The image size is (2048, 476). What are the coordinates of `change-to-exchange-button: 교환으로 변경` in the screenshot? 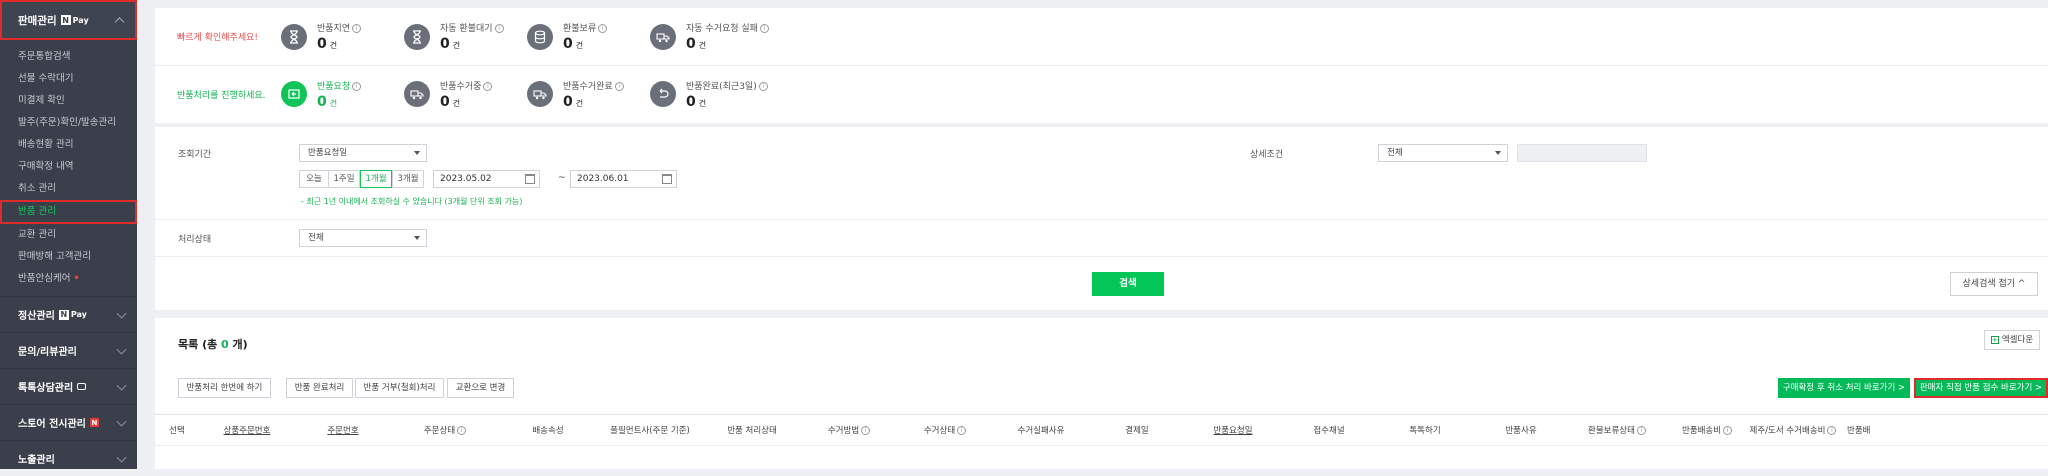 It's located at (480, 388).